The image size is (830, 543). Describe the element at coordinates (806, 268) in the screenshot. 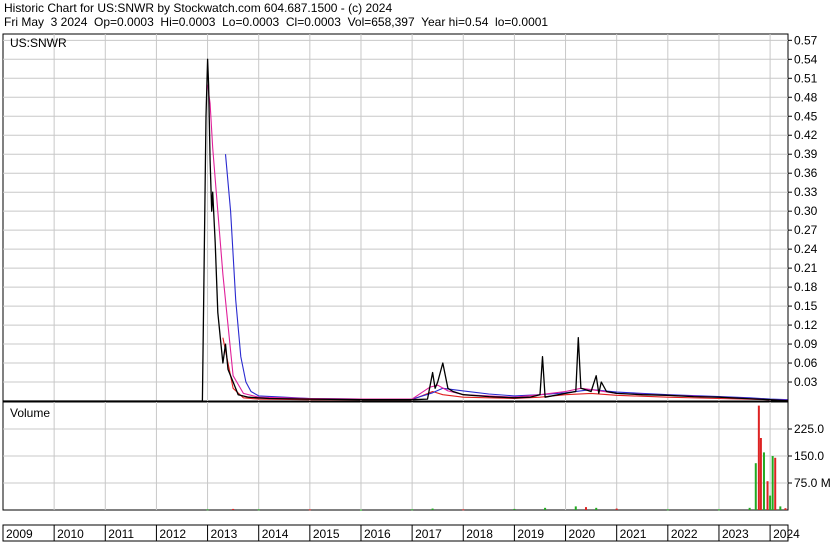

I see `y-tick-label: 0.21` at that location.